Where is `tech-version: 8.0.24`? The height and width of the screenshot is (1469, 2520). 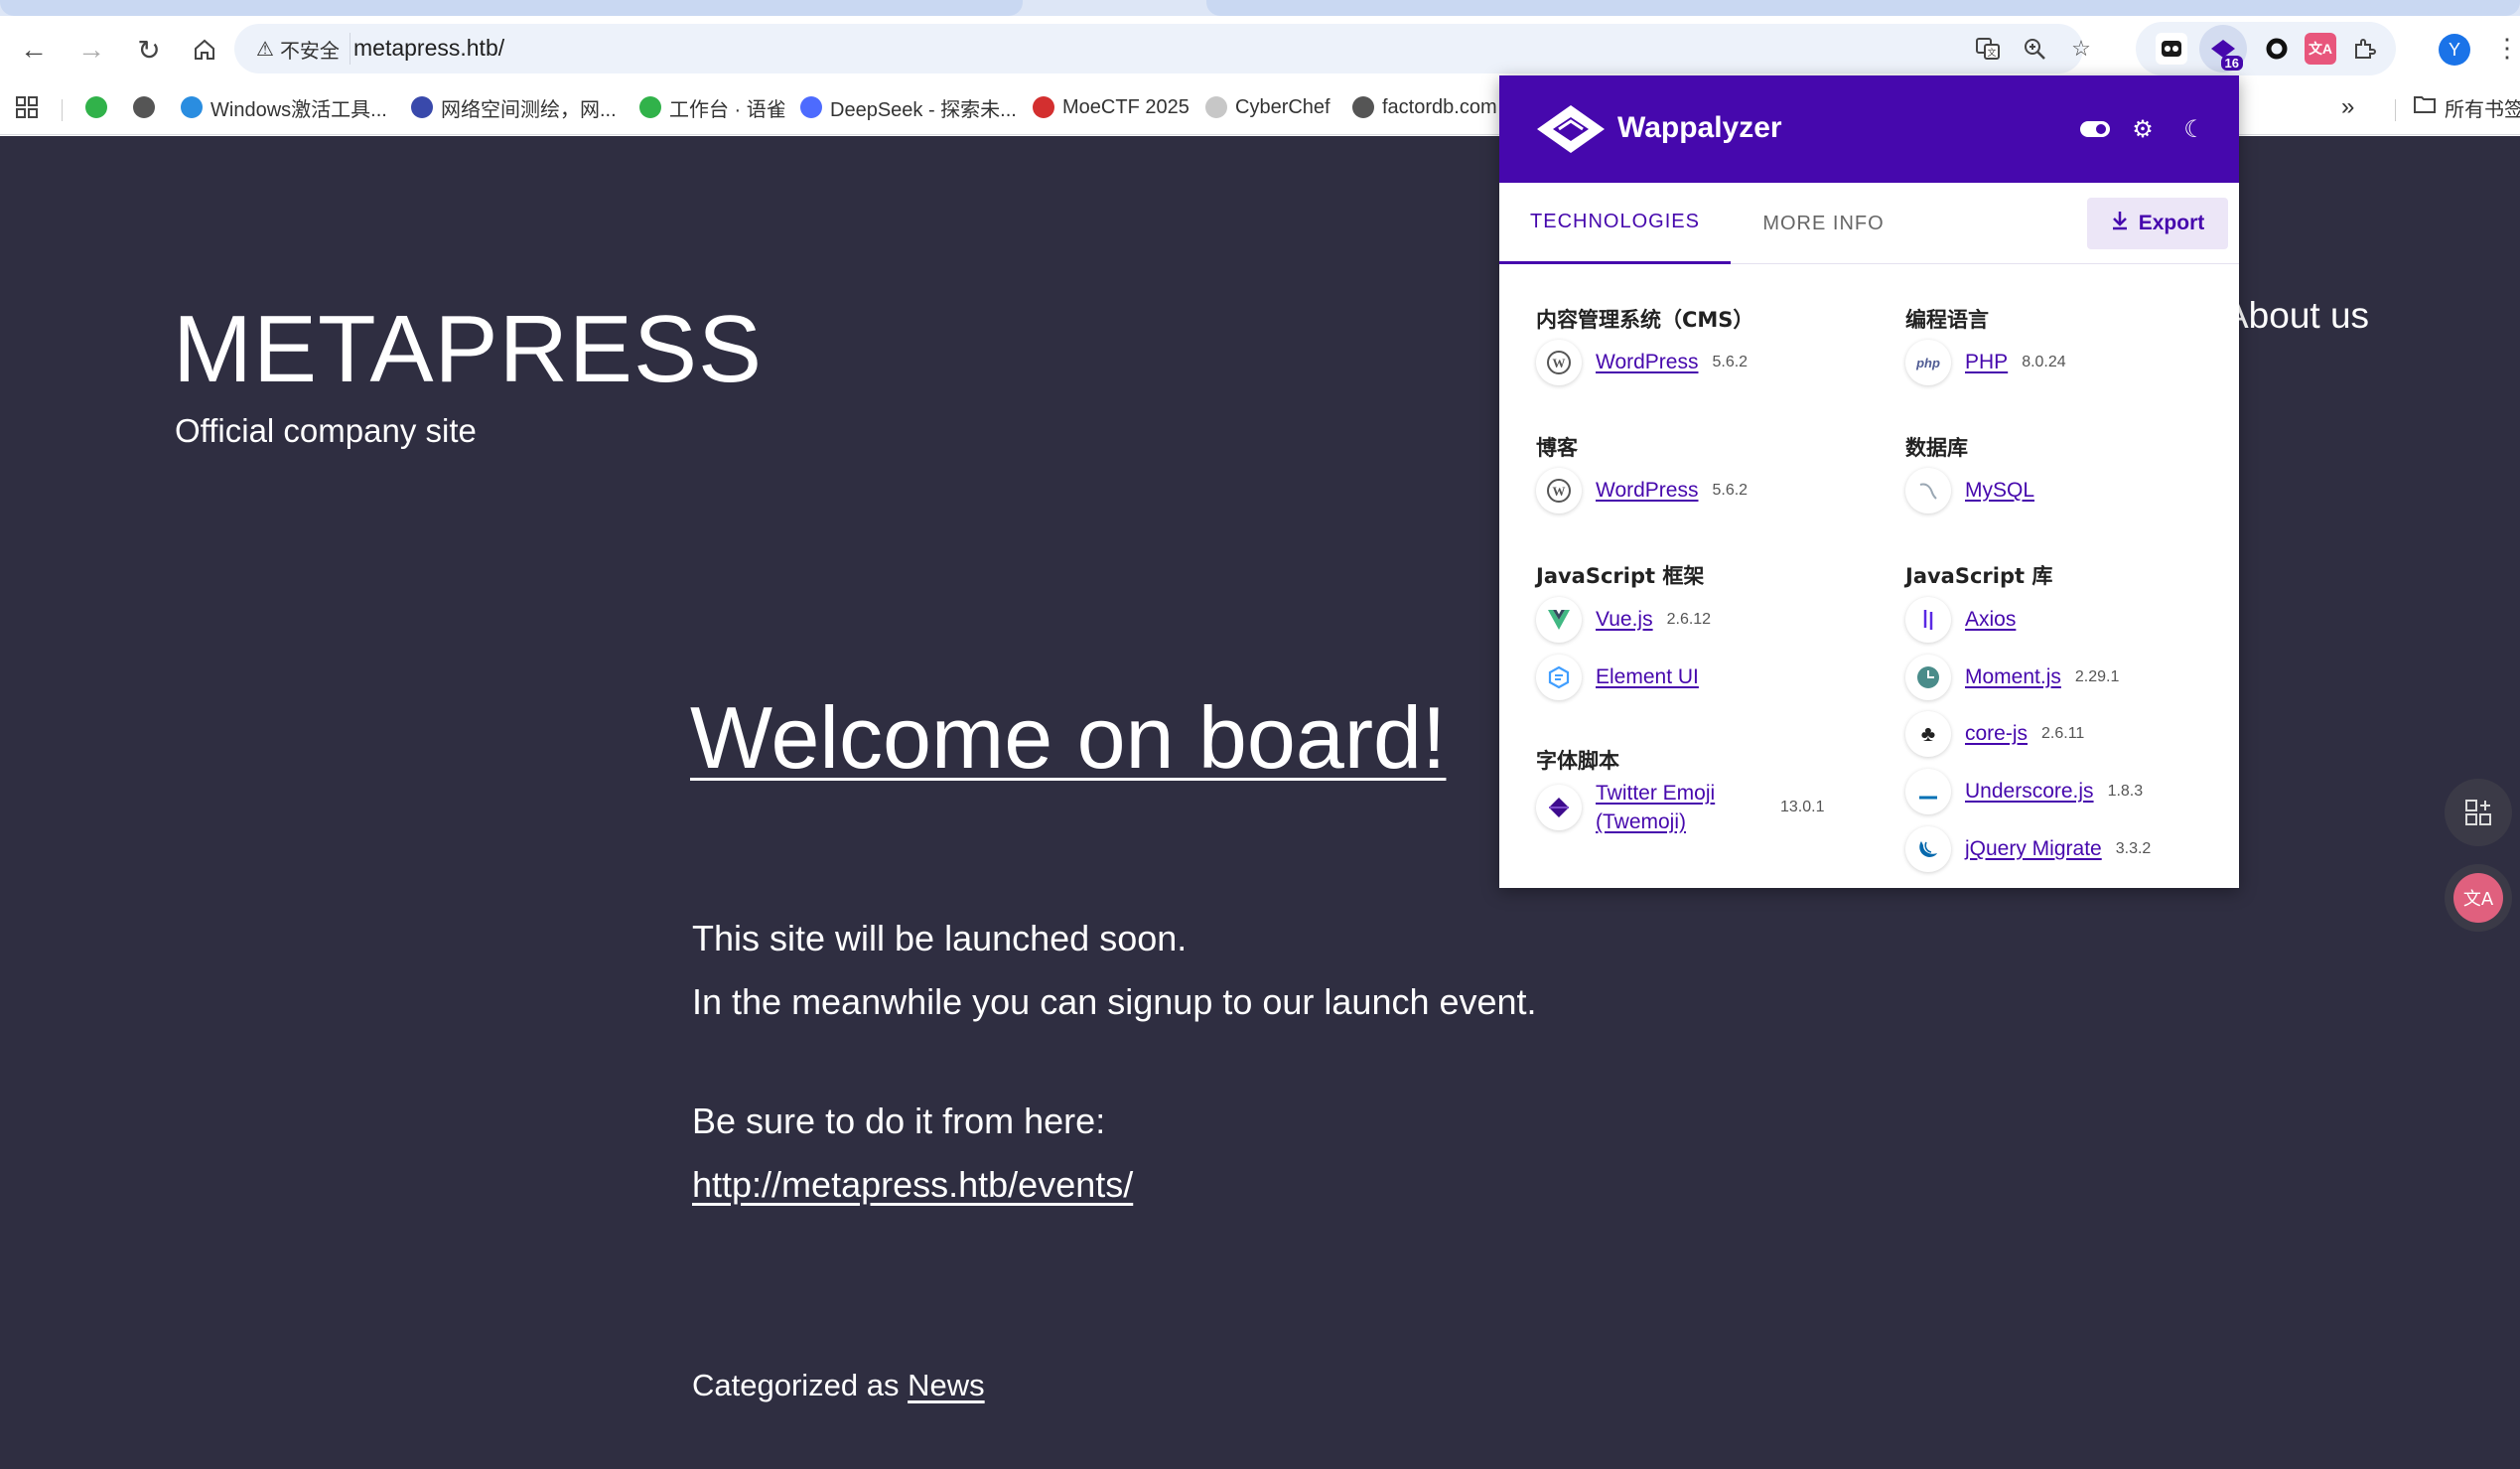
tech-version: 8.0.24 is located at coordinates (2044, 362).